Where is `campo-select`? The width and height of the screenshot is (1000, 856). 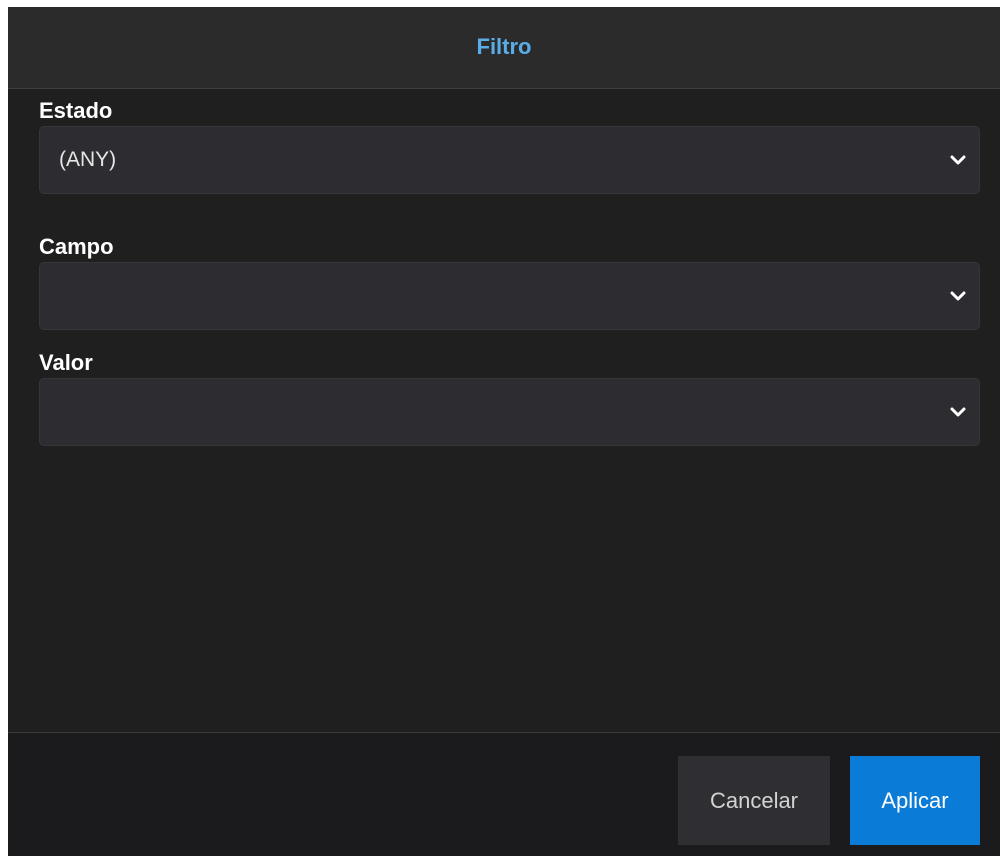 campo-select is located at coordinates (509, 296).